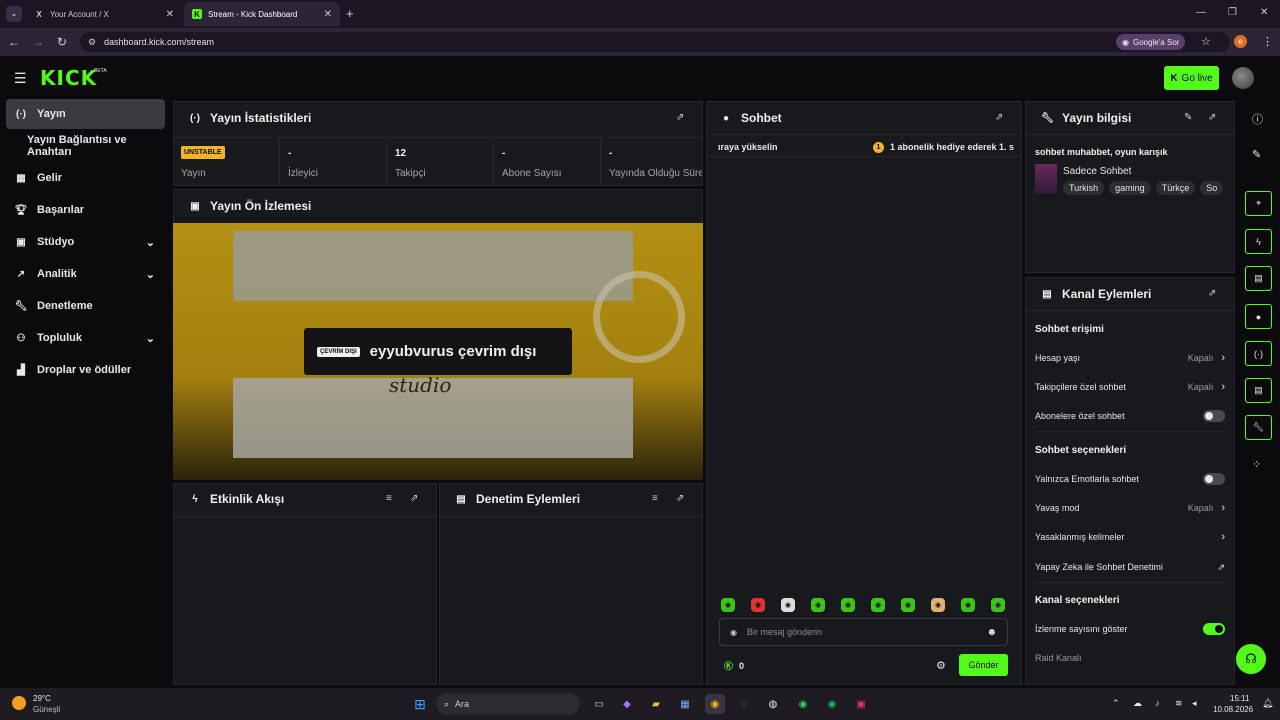 Image resolution: width=1280 pixels, height=720 pixels. Describe the element at coordinates (685, 704) in the screenshot. I see `store-icon: ▦` at that location.